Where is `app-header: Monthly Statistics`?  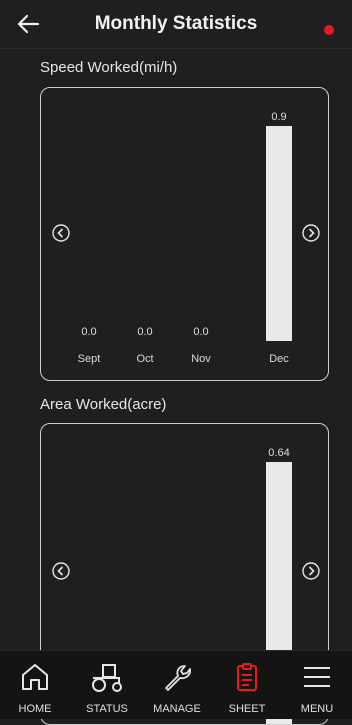 app-header: Monthly Statistics is located at coordinates (176, 24).